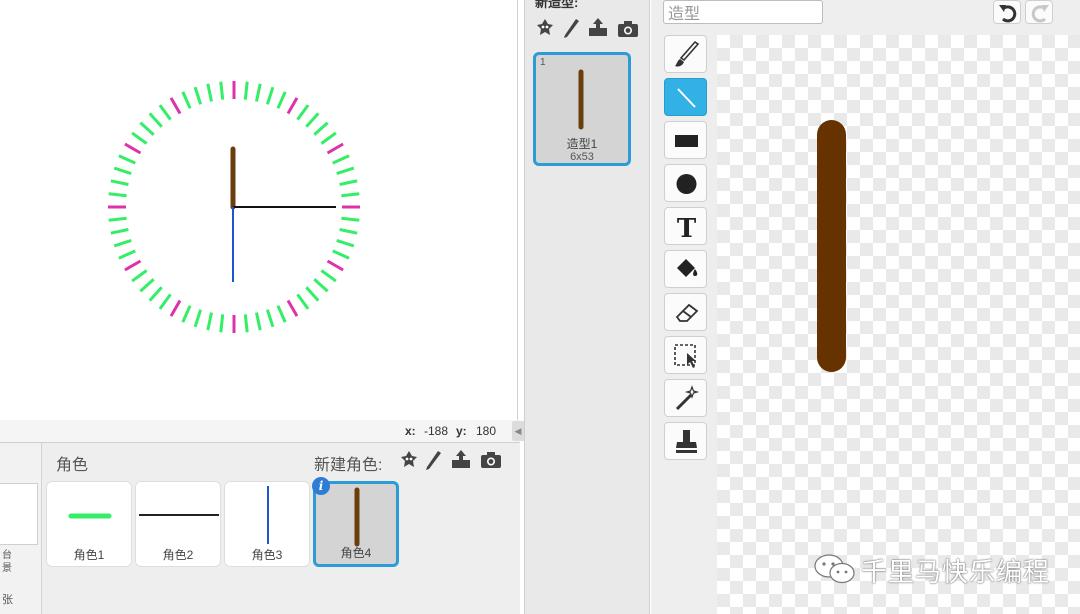 This screenshot has height=614, width=1080. I want to click on brush-tool-button, so click(685, 54).